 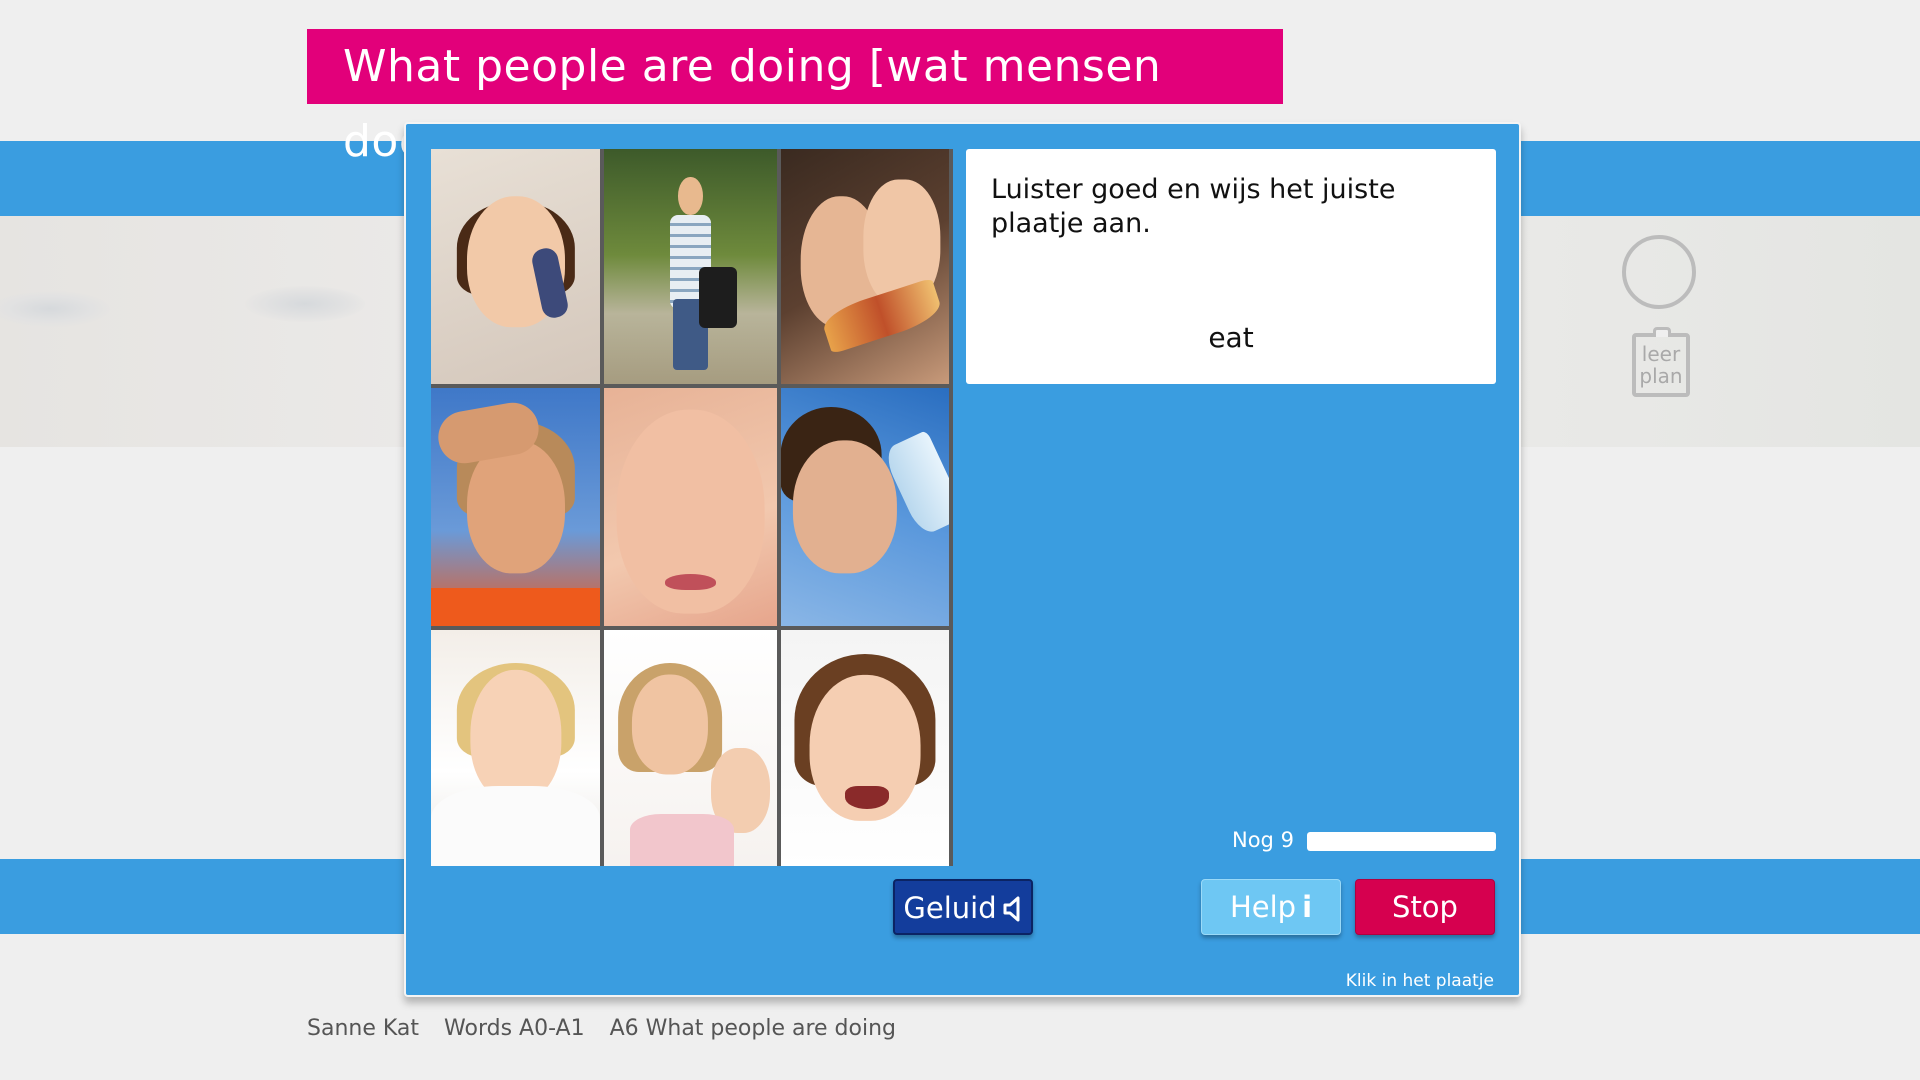 I want to click on background-eye-left, so click(x=55, y=309).